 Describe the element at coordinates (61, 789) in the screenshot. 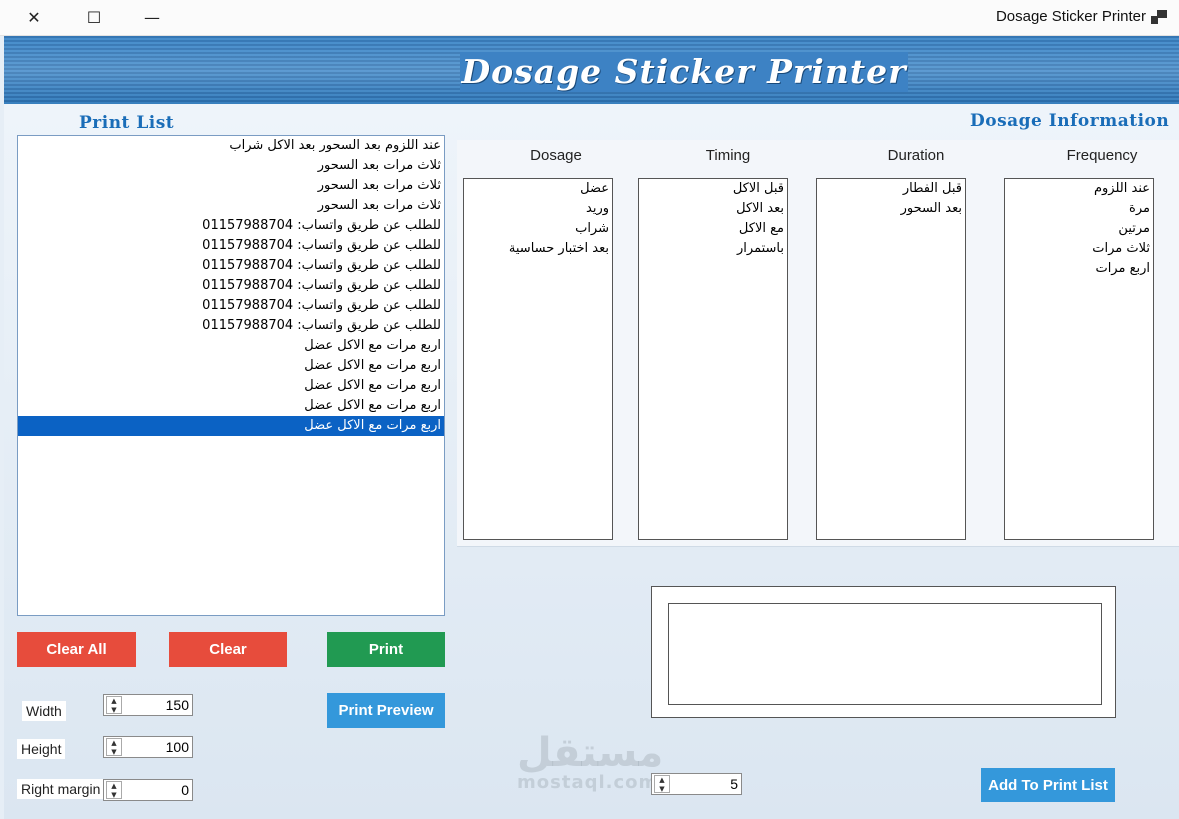

I see `right-margin-label: Right margin` at that location.